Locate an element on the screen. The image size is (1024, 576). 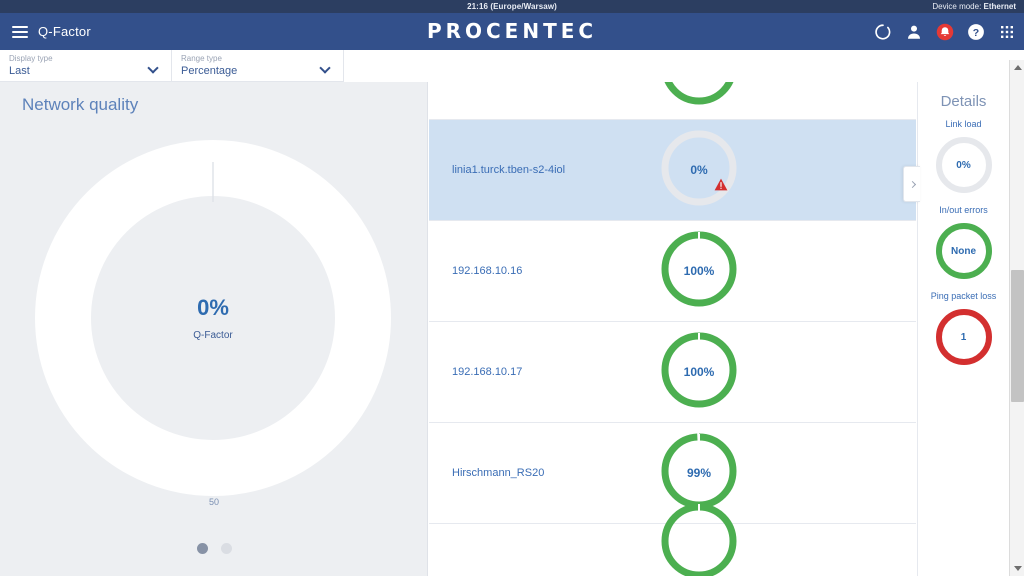
expand-details-button is located at coordinates (911, 184).